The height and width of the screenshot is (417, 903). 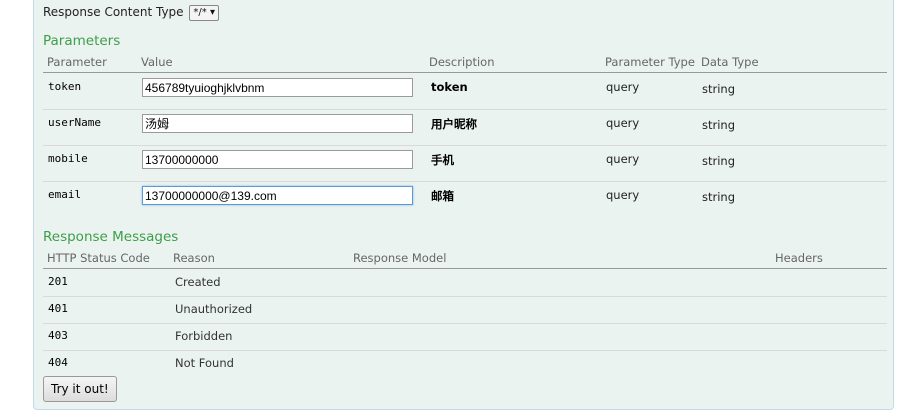 I want to click on parameters-title: Parameters, so click(x=82, y=41).